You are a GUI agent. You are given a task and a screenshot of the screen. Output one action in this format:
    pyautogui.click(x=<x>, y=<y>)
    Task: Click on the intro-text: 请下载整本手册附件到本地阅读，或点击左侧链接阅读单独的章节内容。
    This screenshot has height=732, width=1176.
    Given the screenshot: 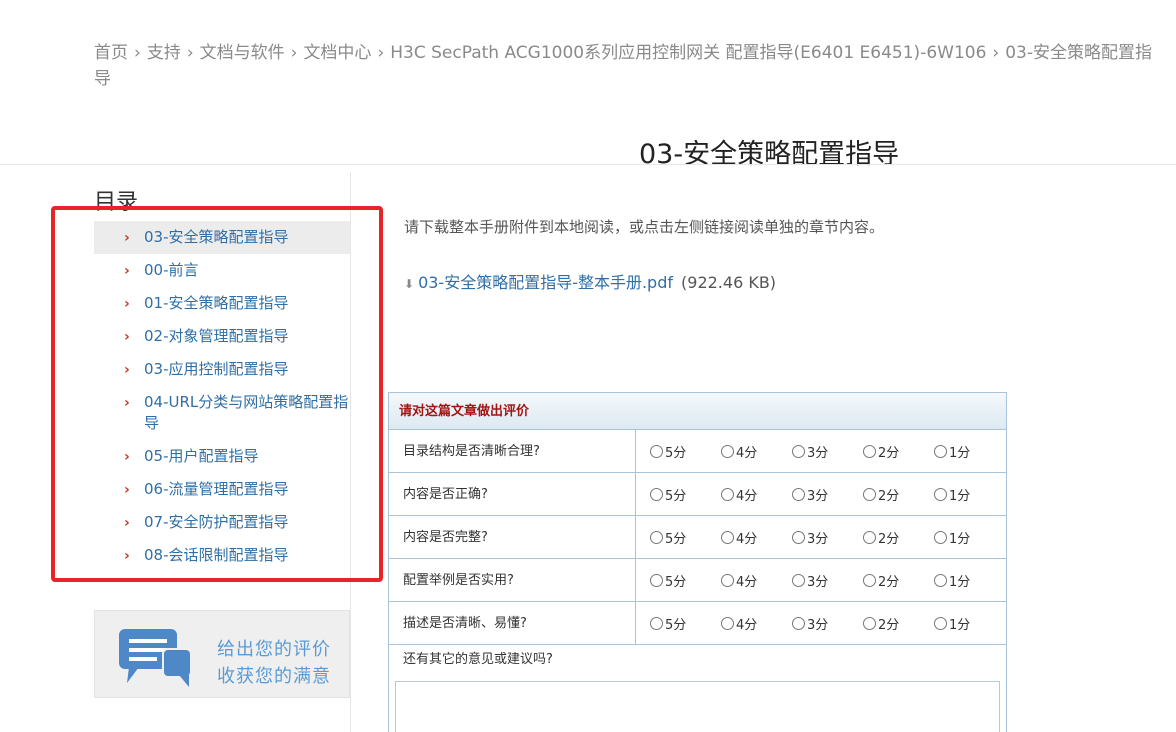 What is the action you would take?
    pyautogui.click(x=644, y=227)
    